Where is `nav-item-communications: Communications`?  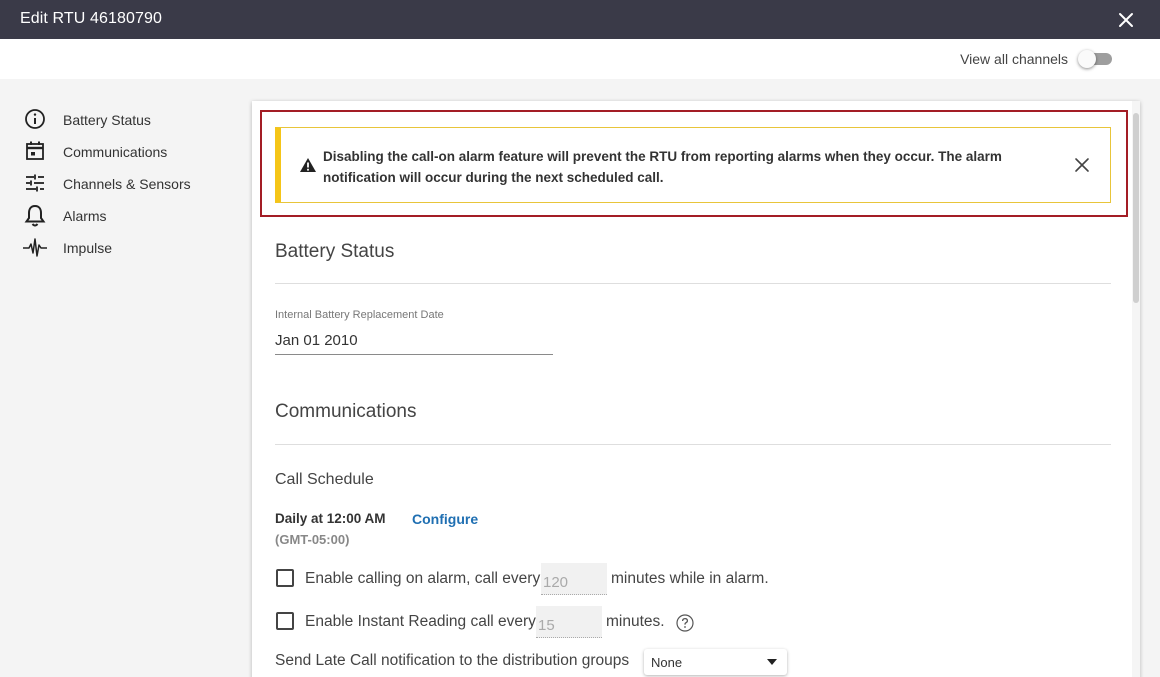
nav-item-communications: Communications is located at coordinates (122, 152).